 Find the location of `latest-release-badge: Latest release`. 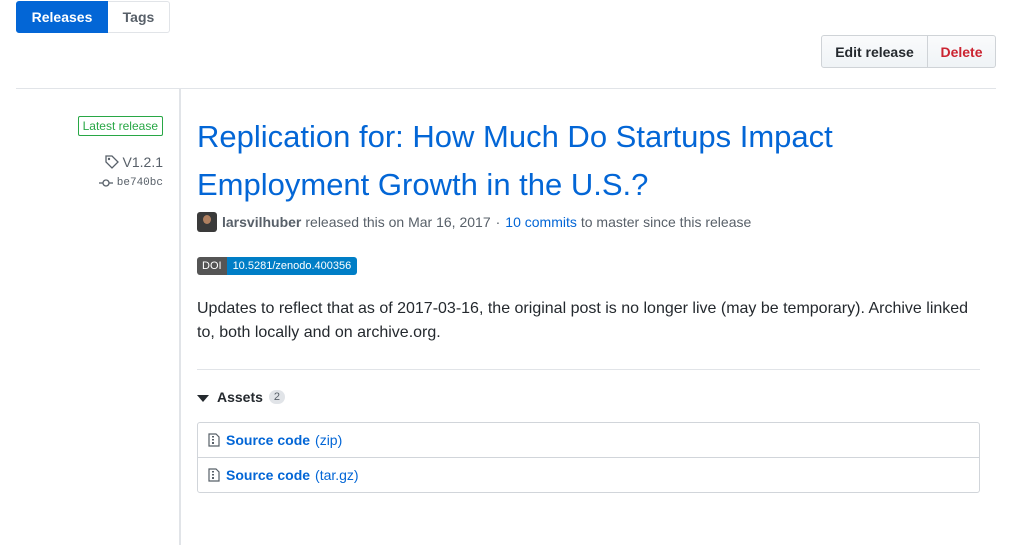

latest-release-badge: Latest release is located at coordinates (120, 126).